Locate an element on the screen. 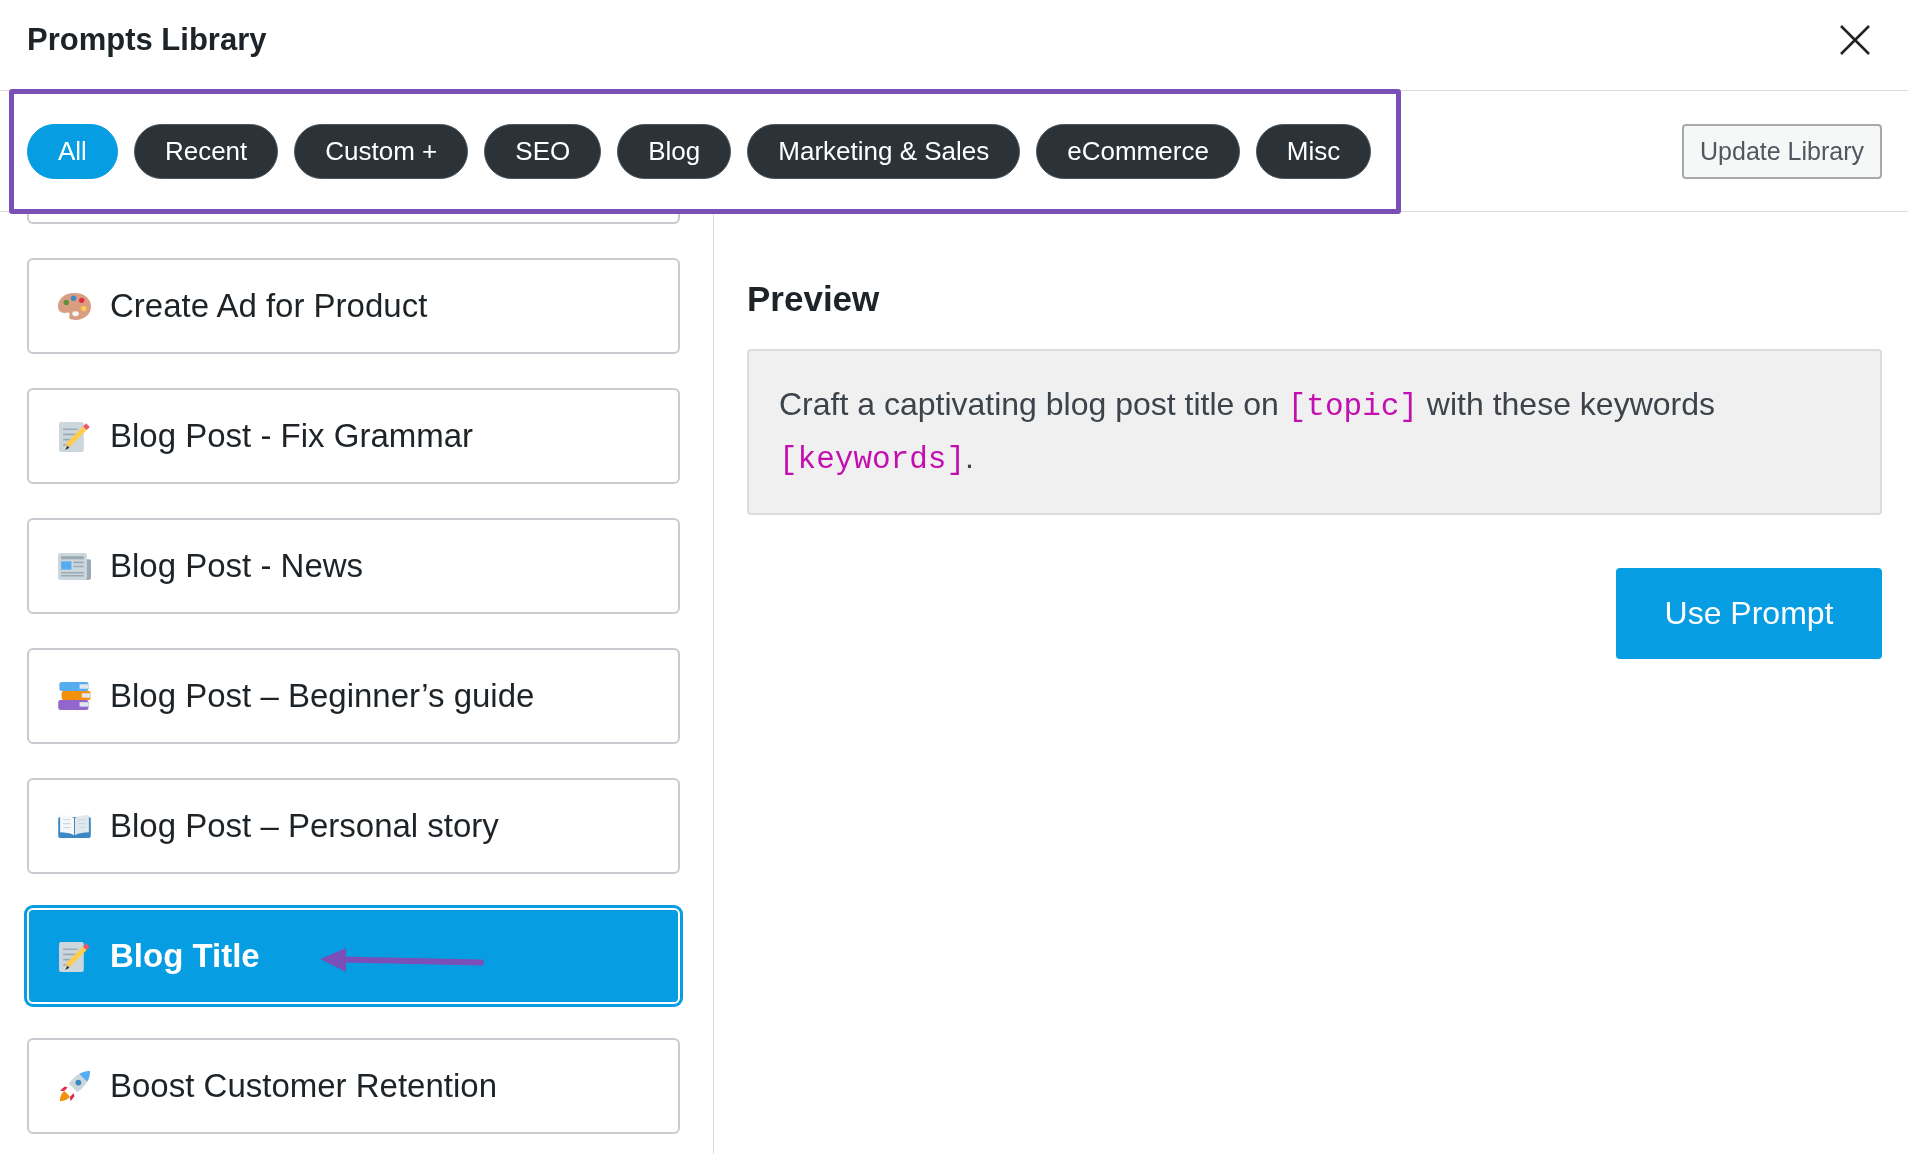 The image size is (1908, 1154). category-tab: Marketing & Sales is located at coordinates (884, 151).